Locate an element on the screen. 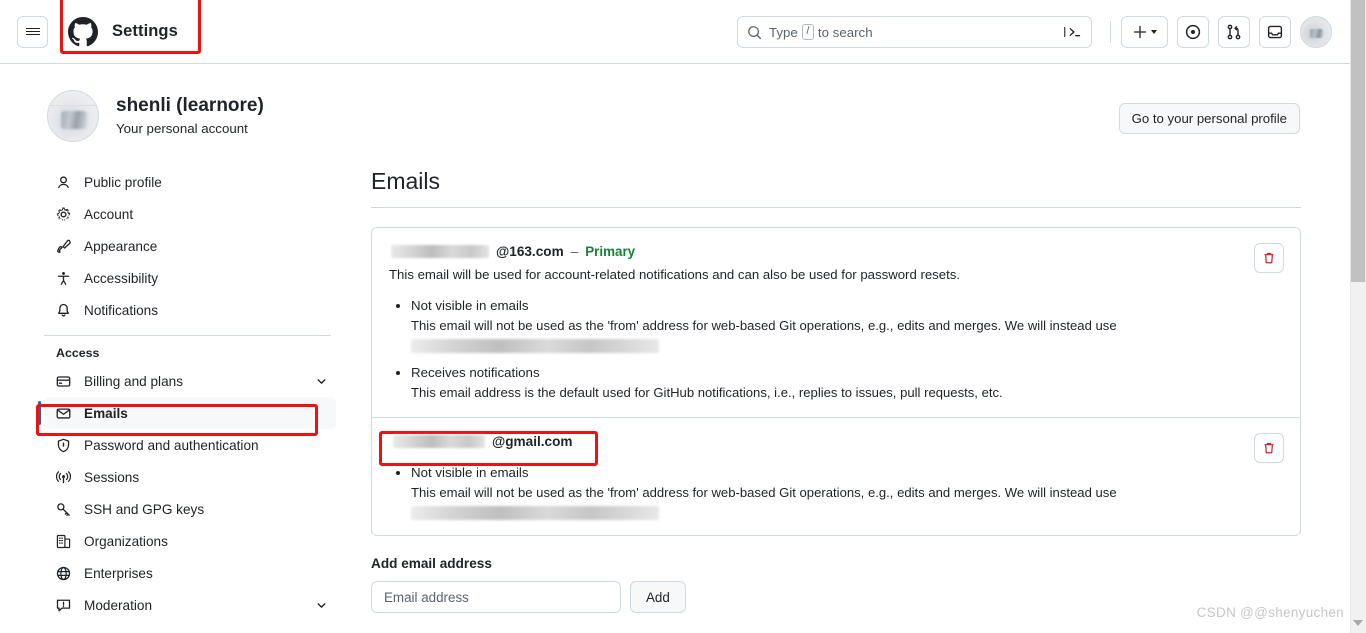 This screenshot has width=1366, height=633. sidebar-item-notifications: Notifications is located at coordinates (190, 310).